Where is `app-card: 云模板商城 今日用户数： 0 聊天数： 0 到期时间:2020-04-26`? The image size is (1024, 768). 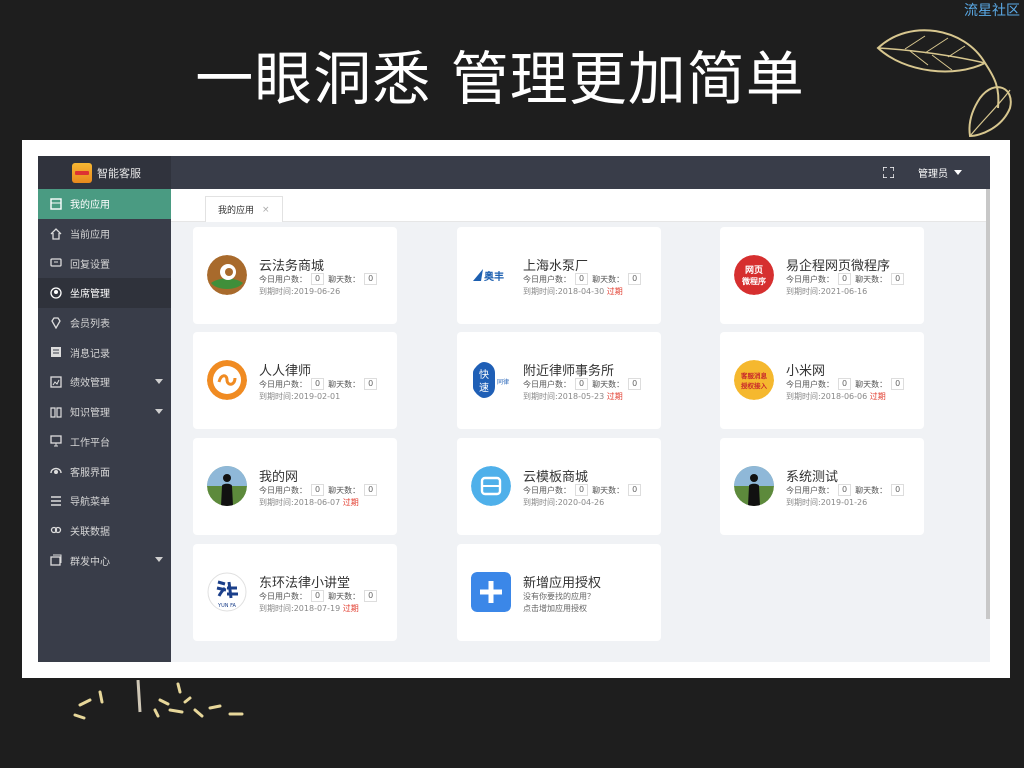 app-card: 云模板商城 今日用户数： 0 聊天数： 0 到期时间:2020-04-26 is located at coordinates (559, 486).